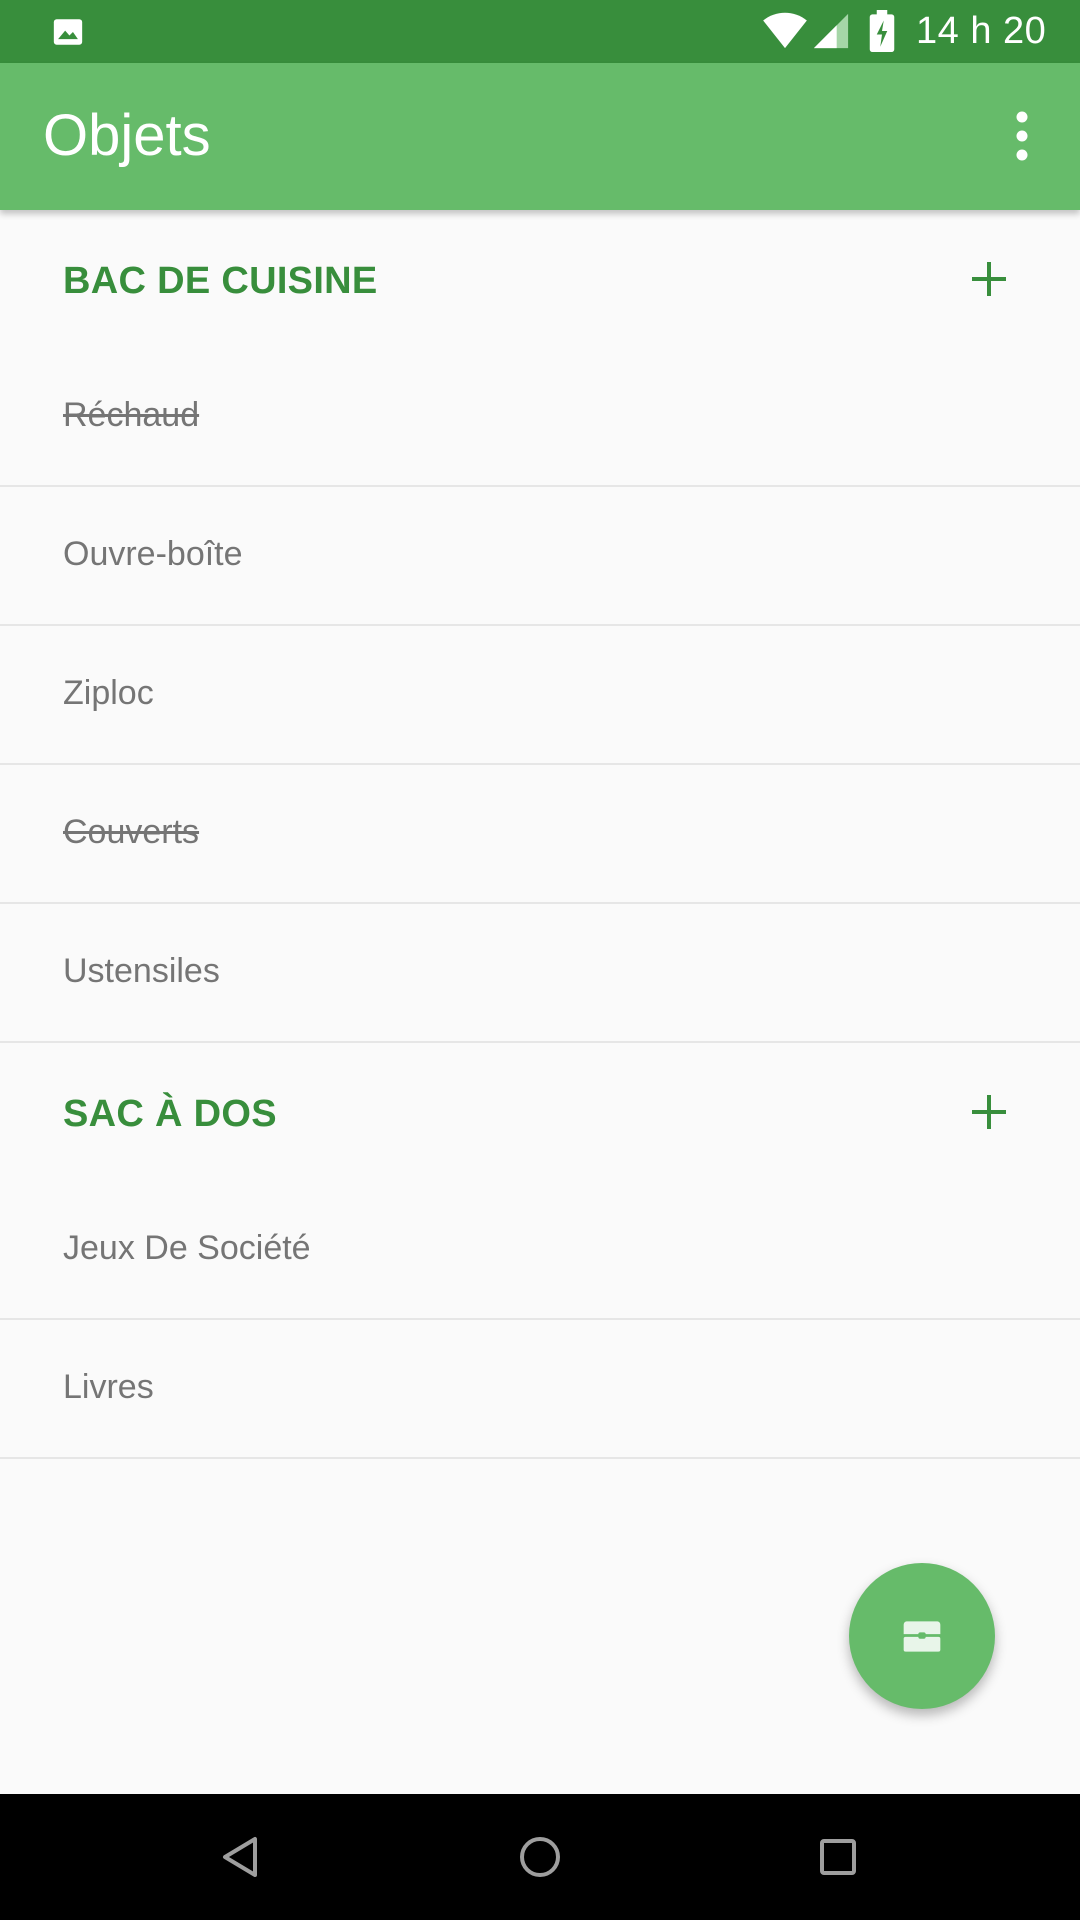  What do you see at coordinates (540, 31) in the screenshot?
I see `status-bar: 14 h 20` at bounding box center [540, 31].